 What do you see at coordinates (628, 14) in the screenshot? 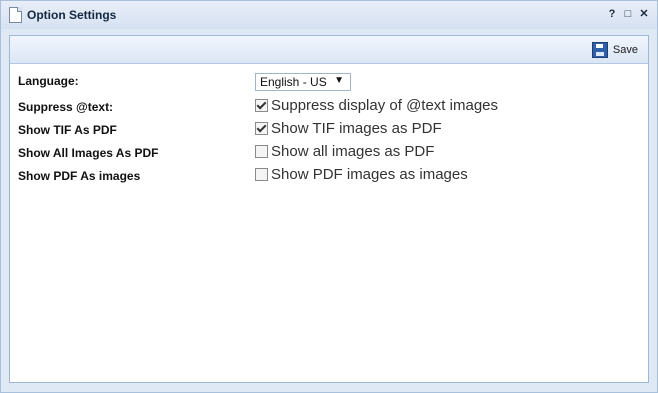
I see `maximize-icon: □` at bounding box center [628, 14].